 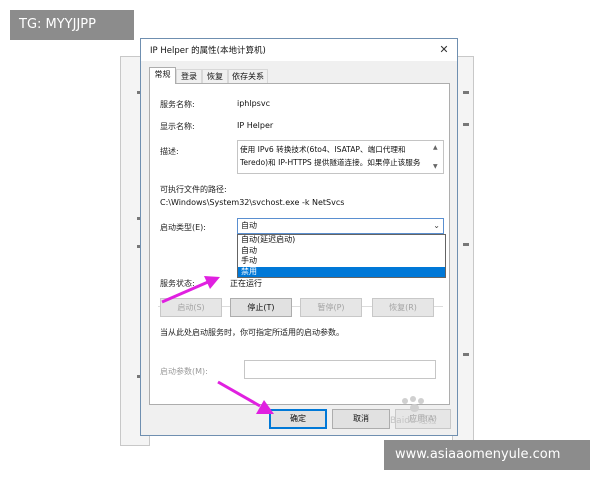 I want to click on startup-option-disabled: 禁用, so click(x=341, y=271).